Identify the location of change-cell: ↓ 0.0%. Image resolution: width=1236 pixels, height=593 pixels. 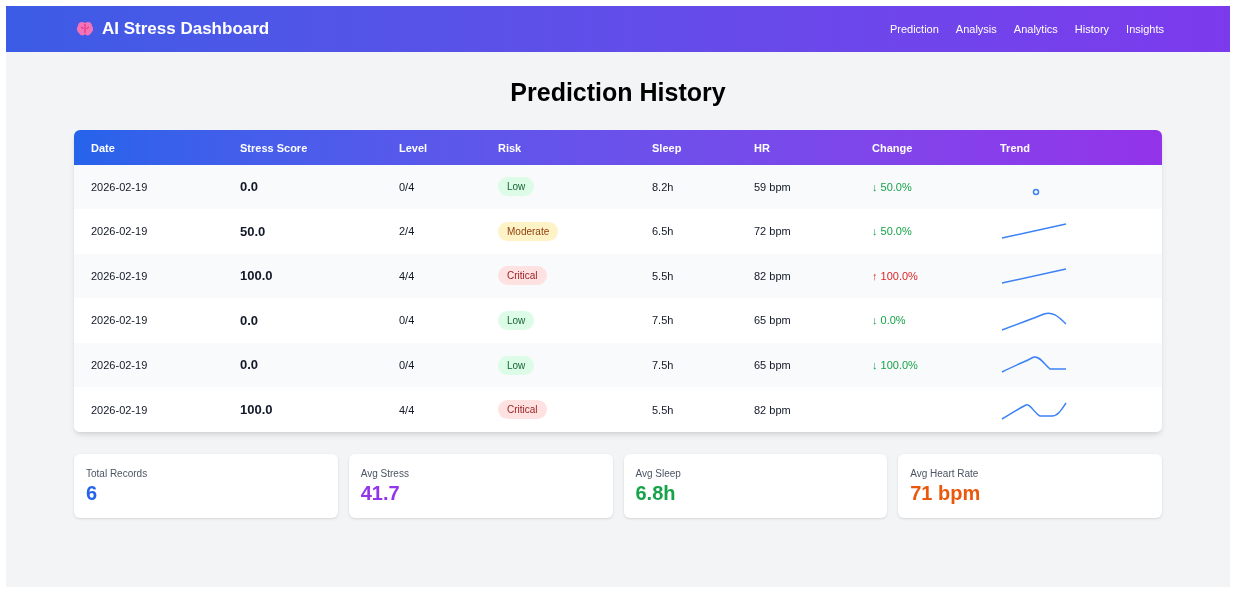
(889, 320).